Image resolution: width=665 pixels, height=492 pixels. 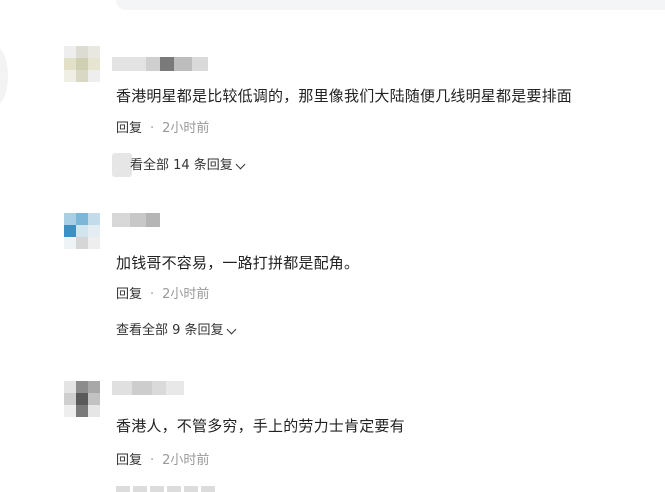 I want to click on view-all-replies-button: 看全部 14 条回复, so click(x=188, y=166).